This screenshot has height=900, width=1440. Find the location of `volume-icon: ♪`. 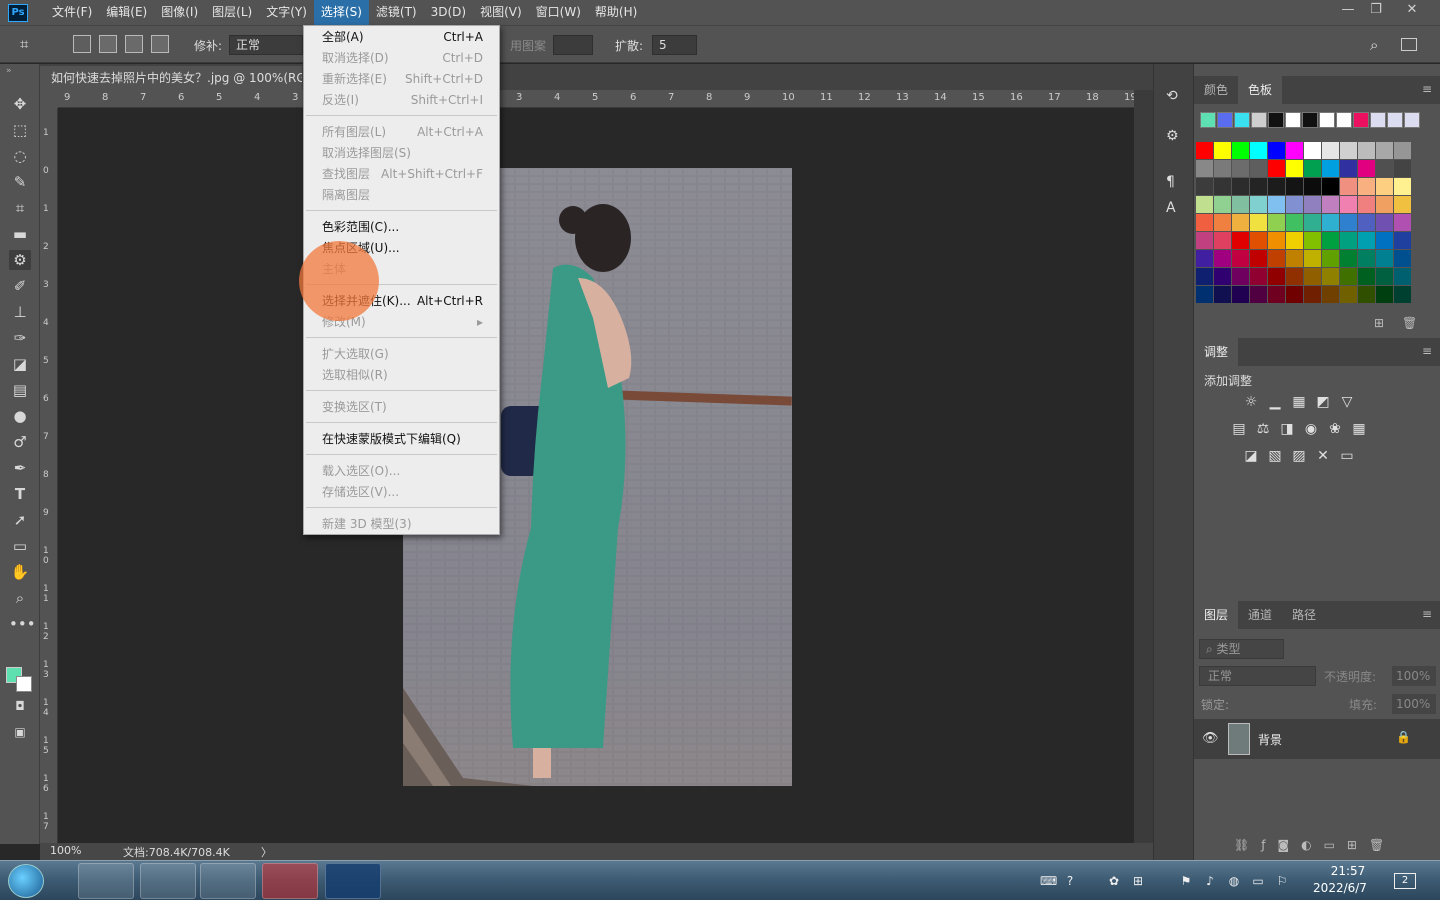

volume-icon: ♪ is located at coordinates (1210, 881).